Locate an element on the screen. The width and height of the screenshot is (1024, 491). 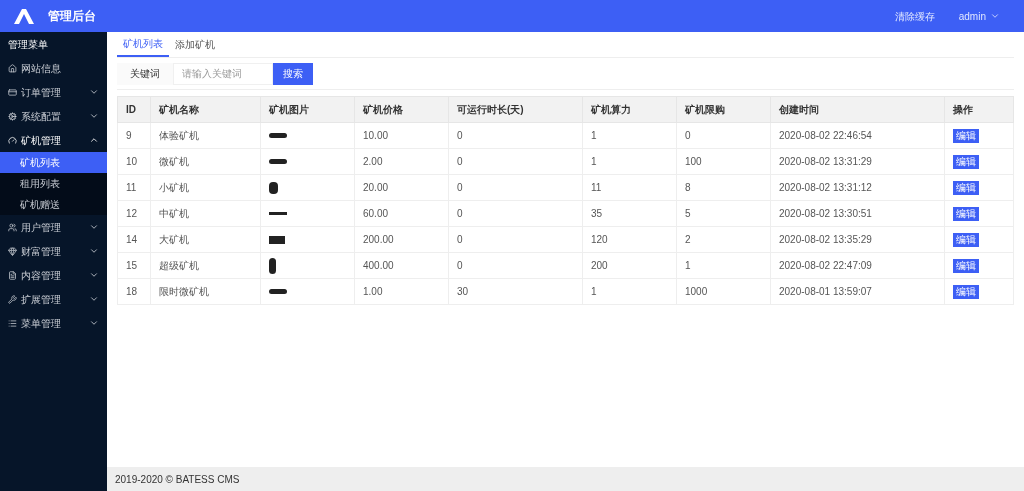
table-cell: 18 is located at coordinates (132, 291).